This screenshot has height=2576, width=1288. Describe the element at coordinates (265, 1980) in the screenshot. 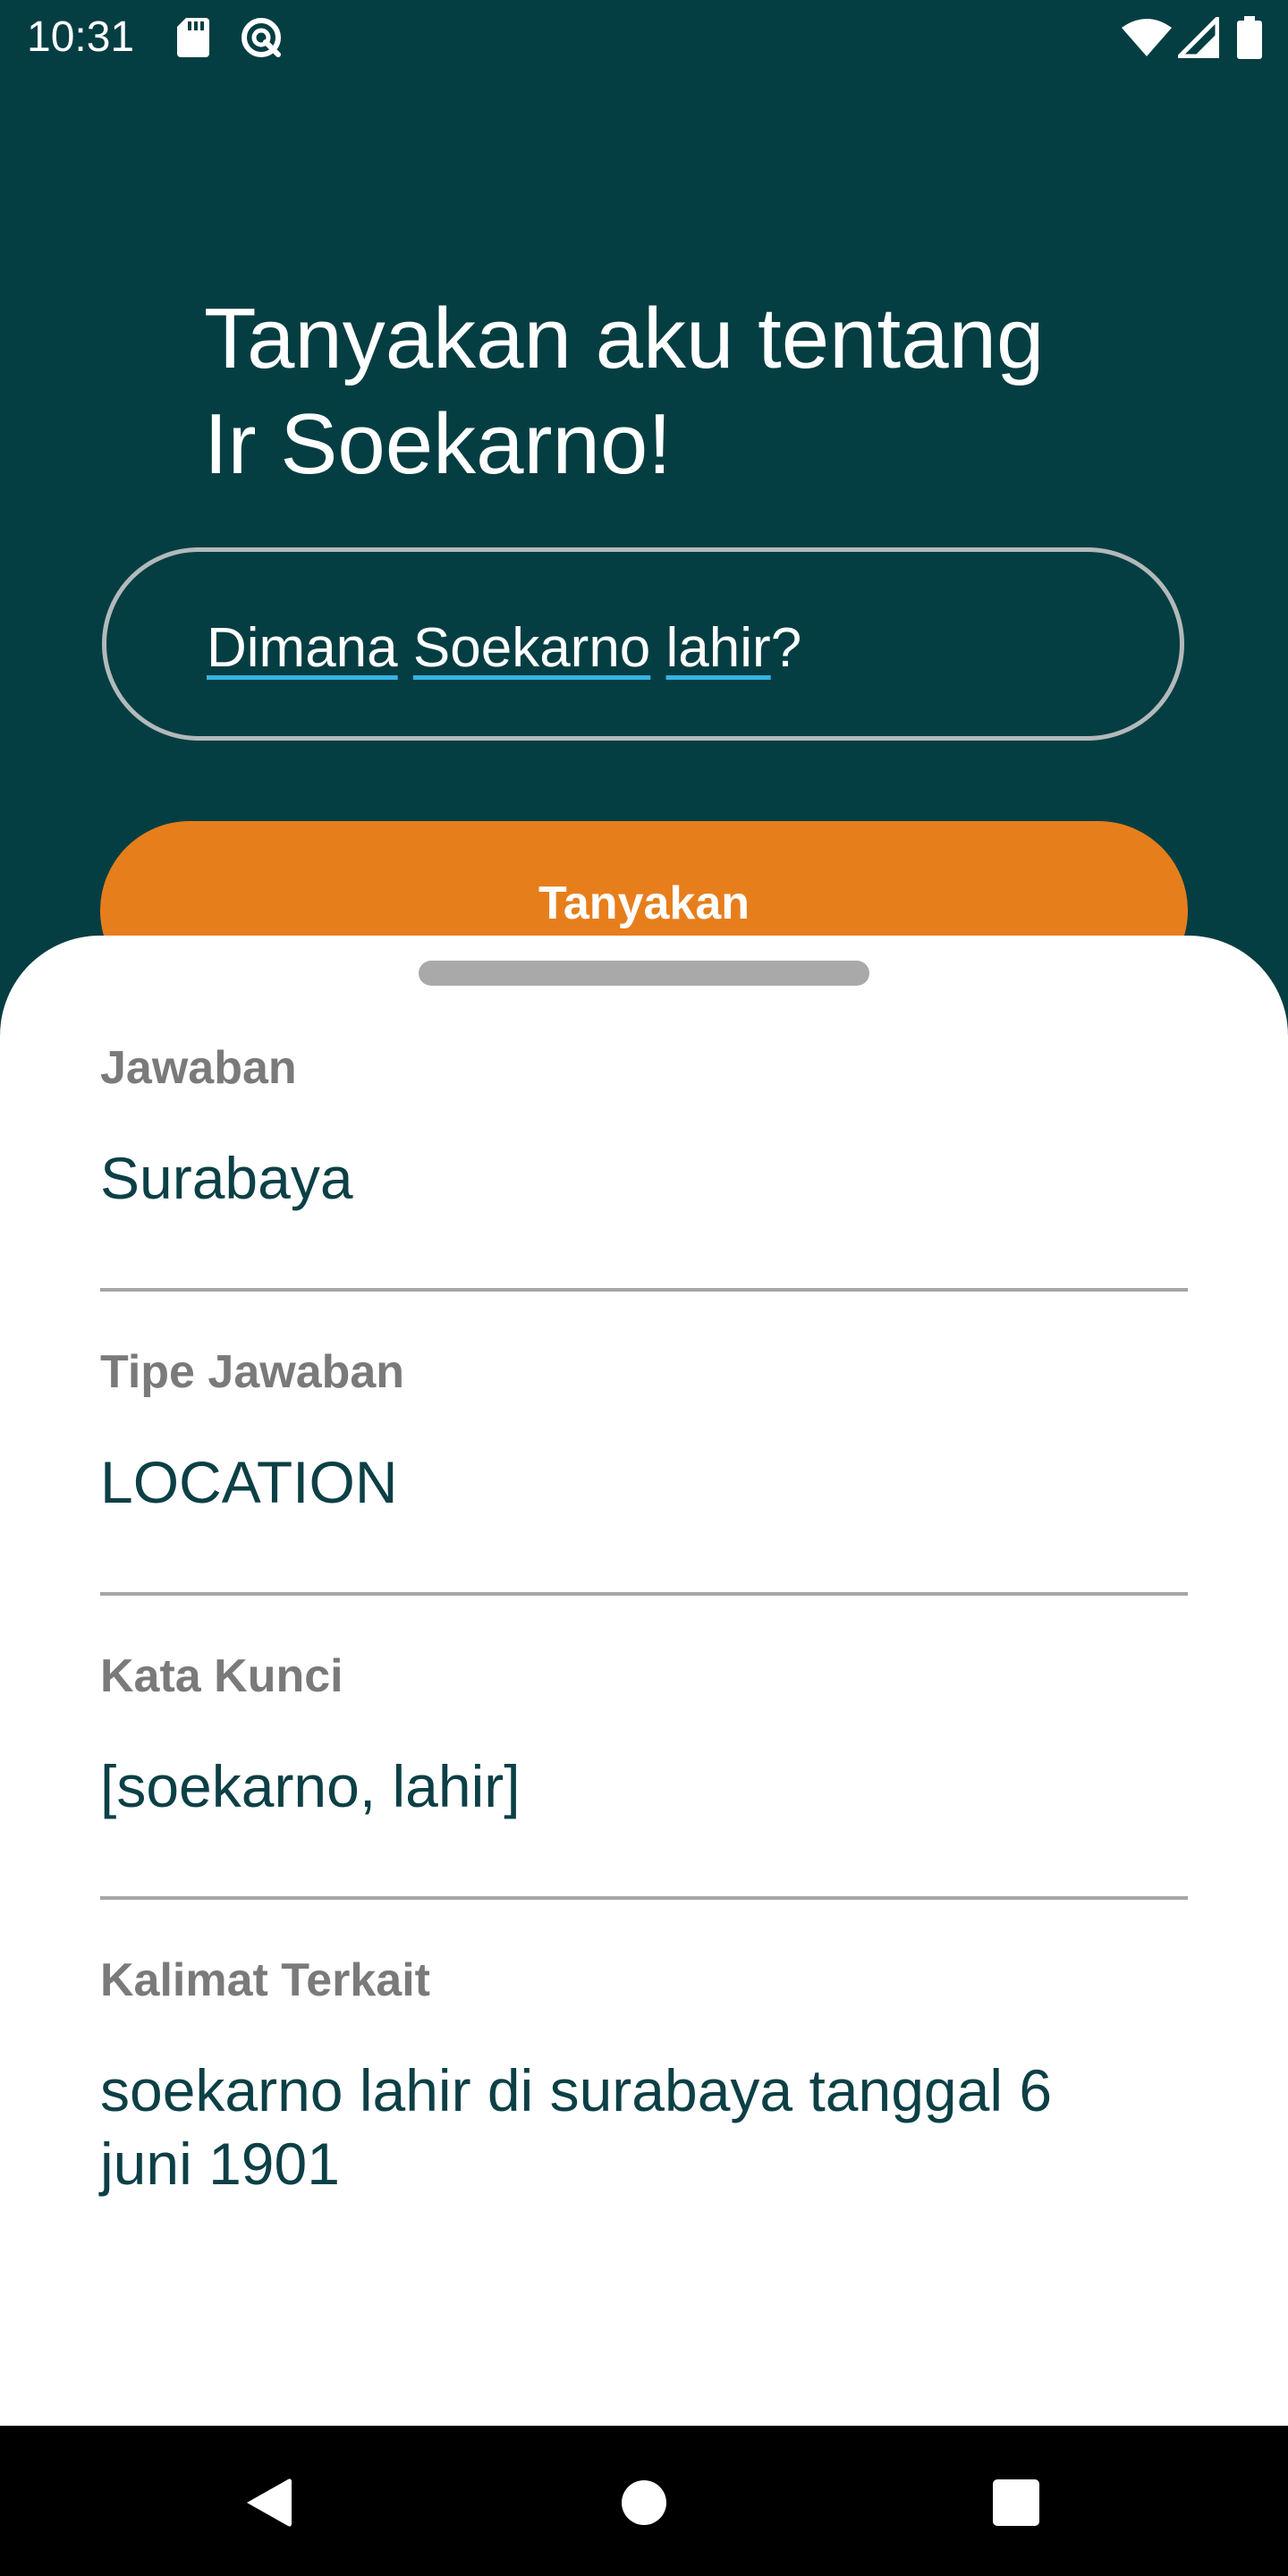

I see `related-sentence-label: Kalimat Terkait` at that location.